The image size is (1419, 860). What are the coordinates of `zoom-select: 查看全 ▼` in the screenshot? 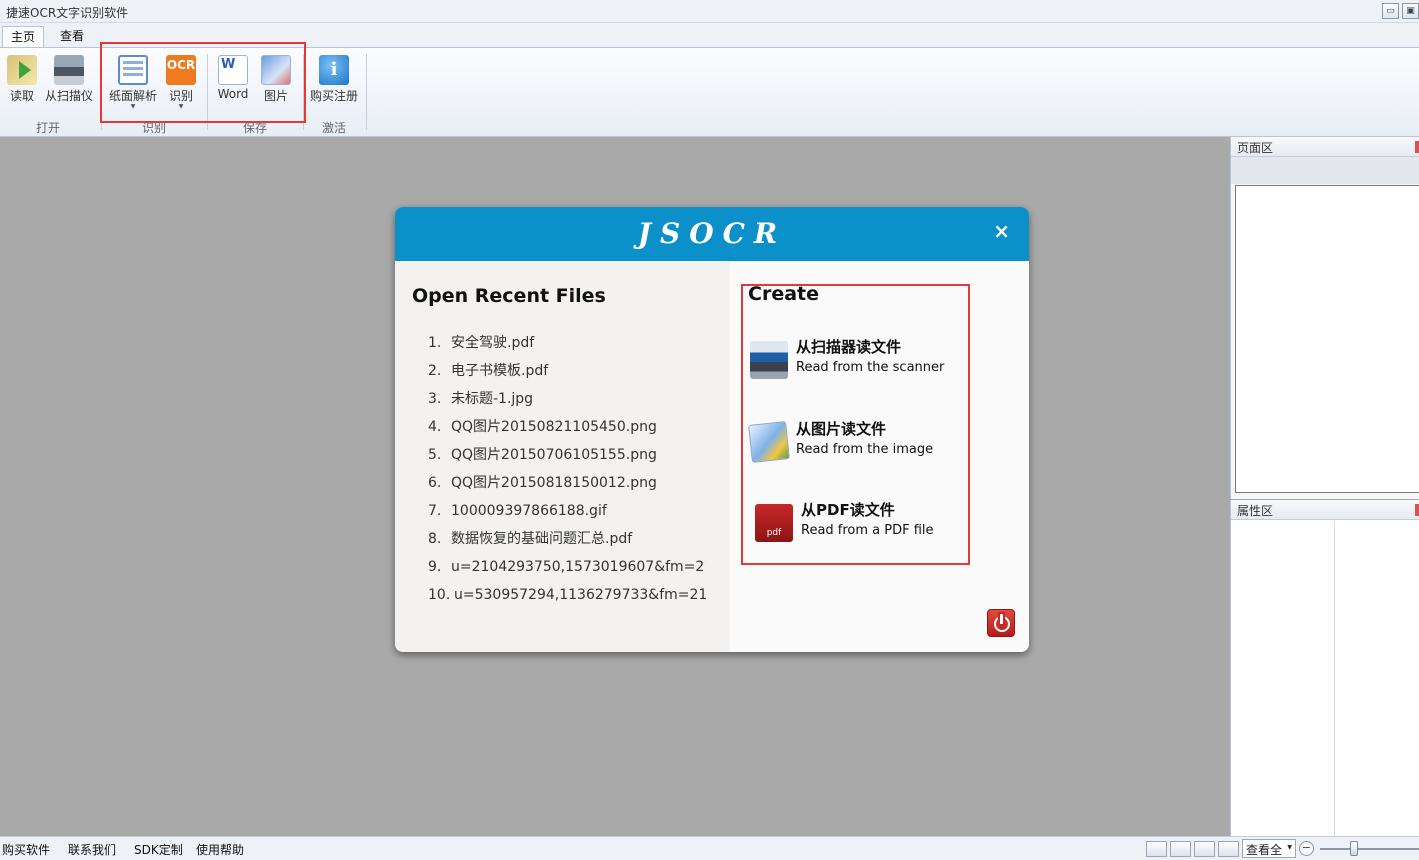 It's located at (1269, 848).